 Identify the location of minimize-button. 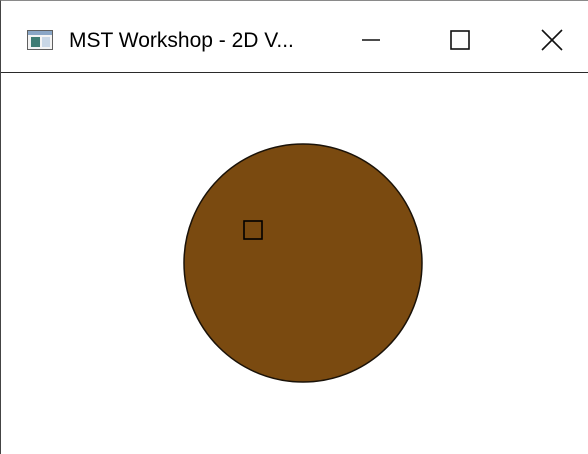
(371, 40).